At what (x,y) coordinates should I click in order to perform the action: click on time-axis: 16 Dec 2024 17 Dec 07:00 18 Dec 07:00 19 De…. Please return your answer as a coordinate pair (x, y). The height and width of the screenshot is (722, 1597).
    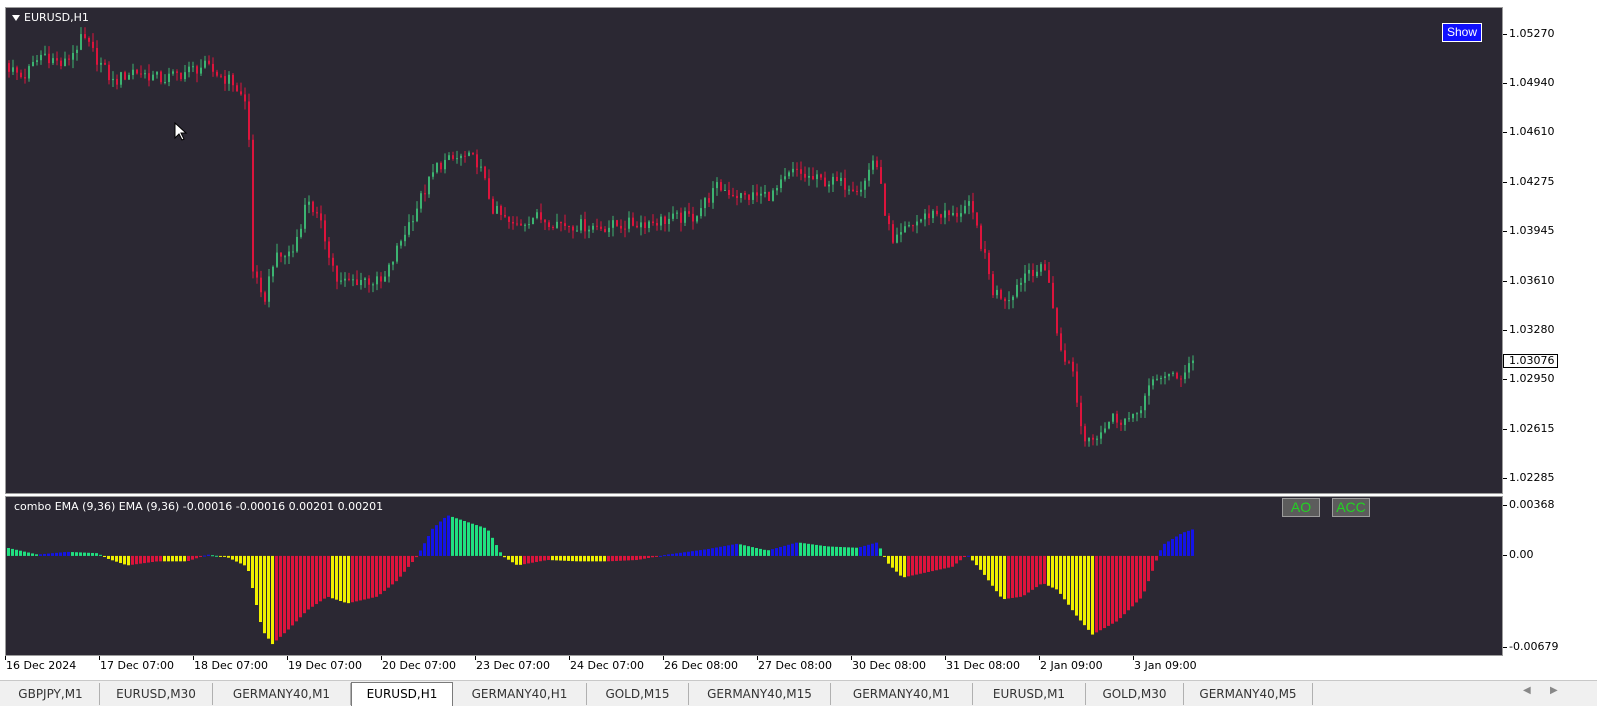
    Looking at the image, I should click on (754, 667).